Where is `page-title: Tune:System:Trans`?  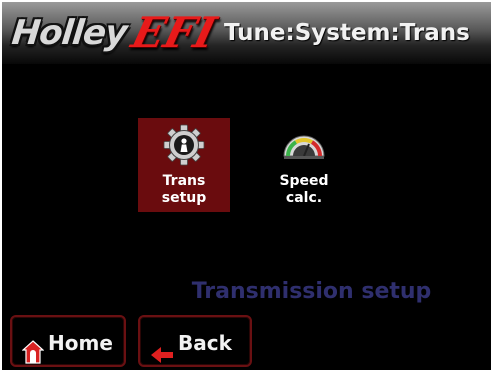 page-title: Tune:System:Trans is located at coordinates (347, 33).